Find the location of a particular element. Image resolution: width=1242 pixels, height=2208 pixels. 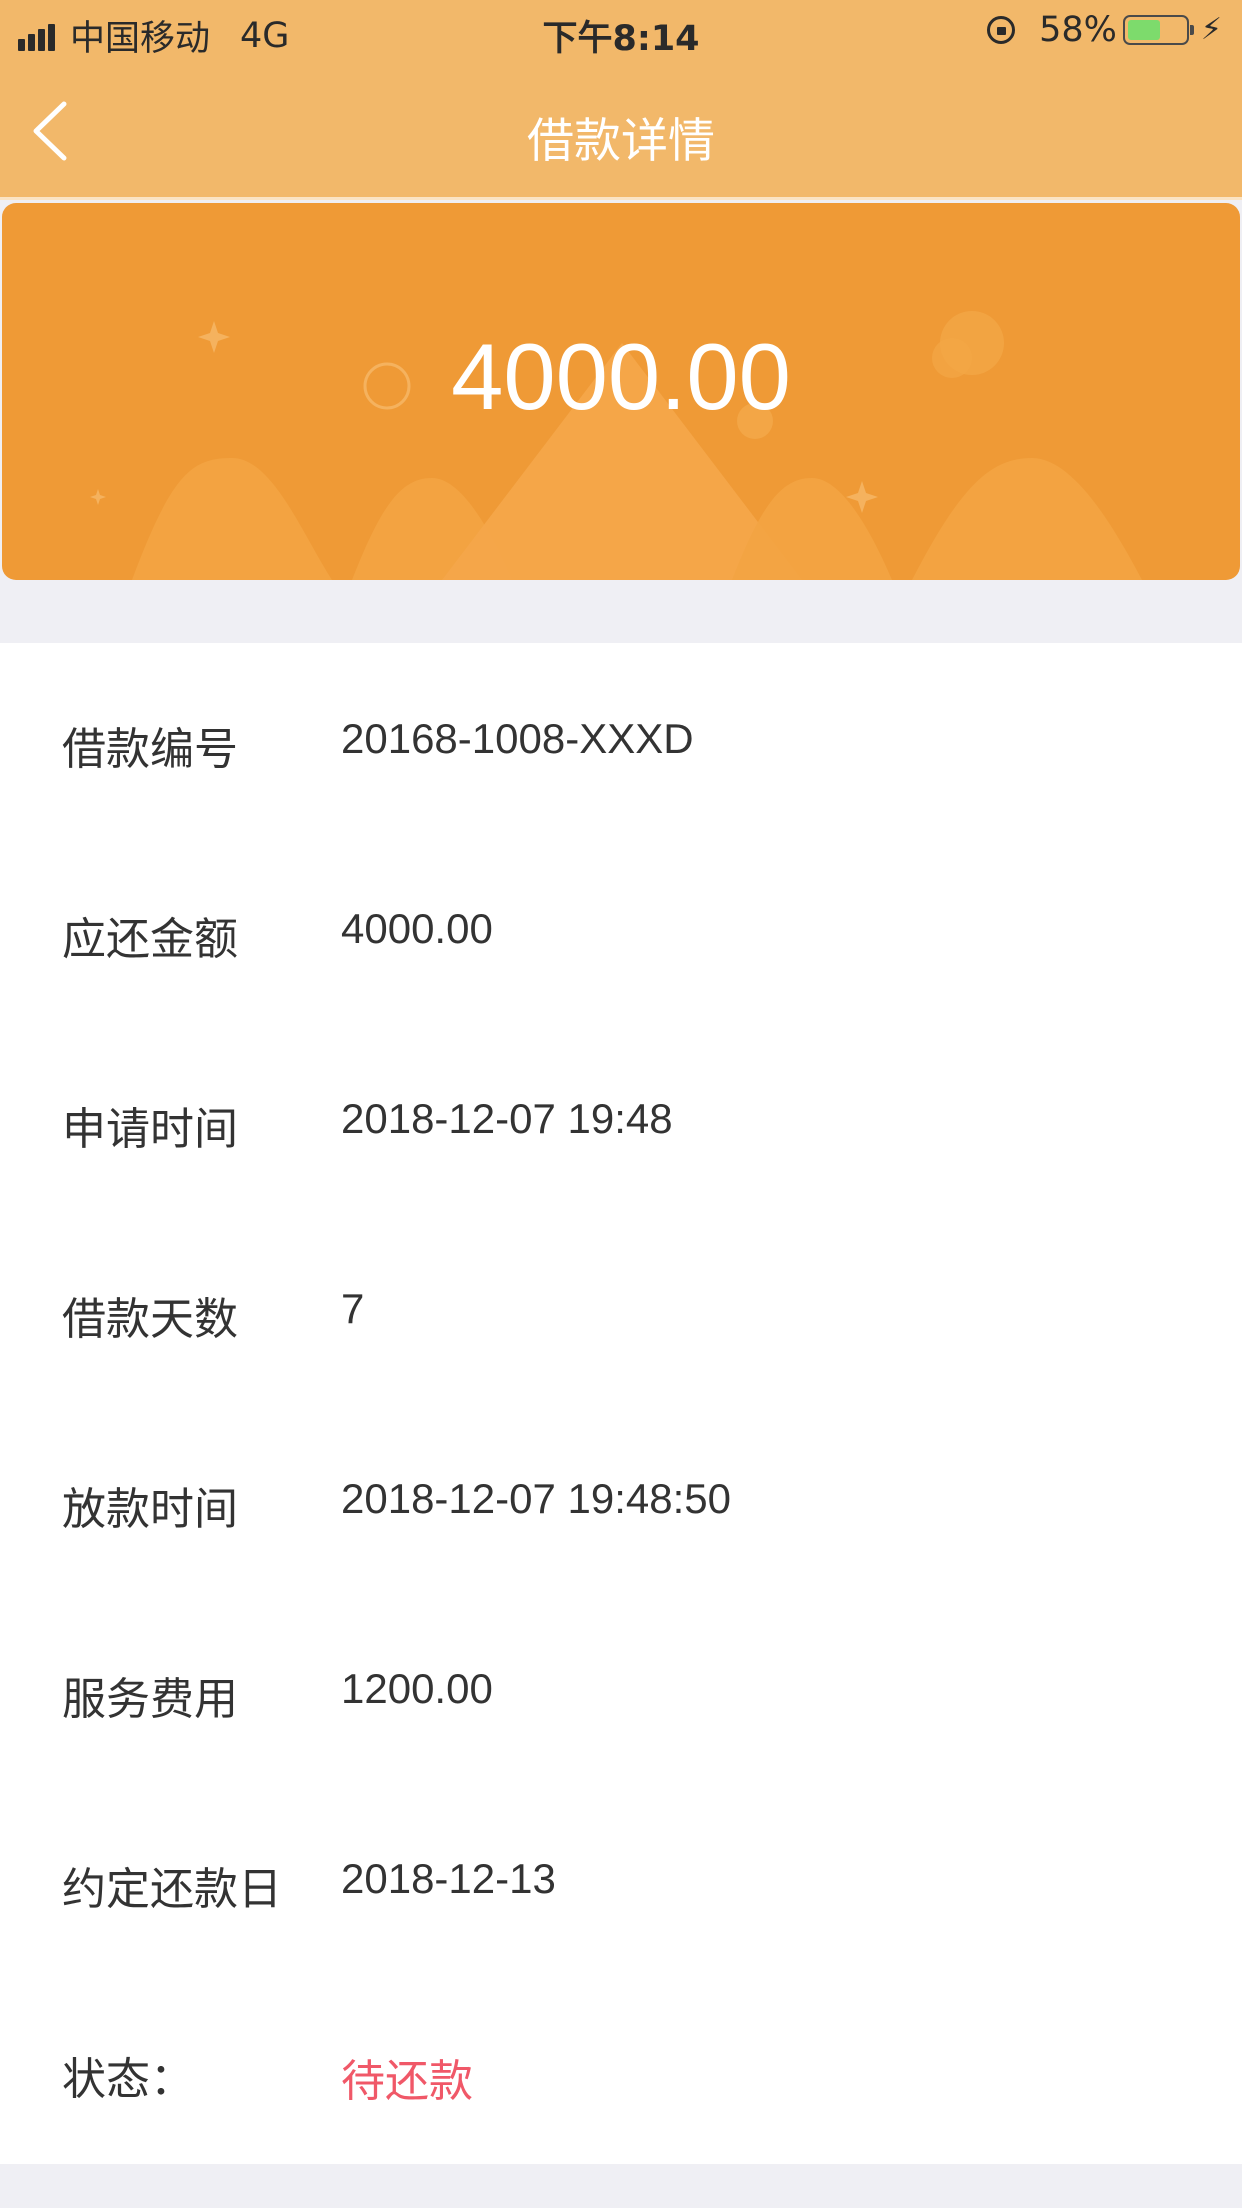

status-right: 58% ⚡ is located at coordinates (1104, 30).